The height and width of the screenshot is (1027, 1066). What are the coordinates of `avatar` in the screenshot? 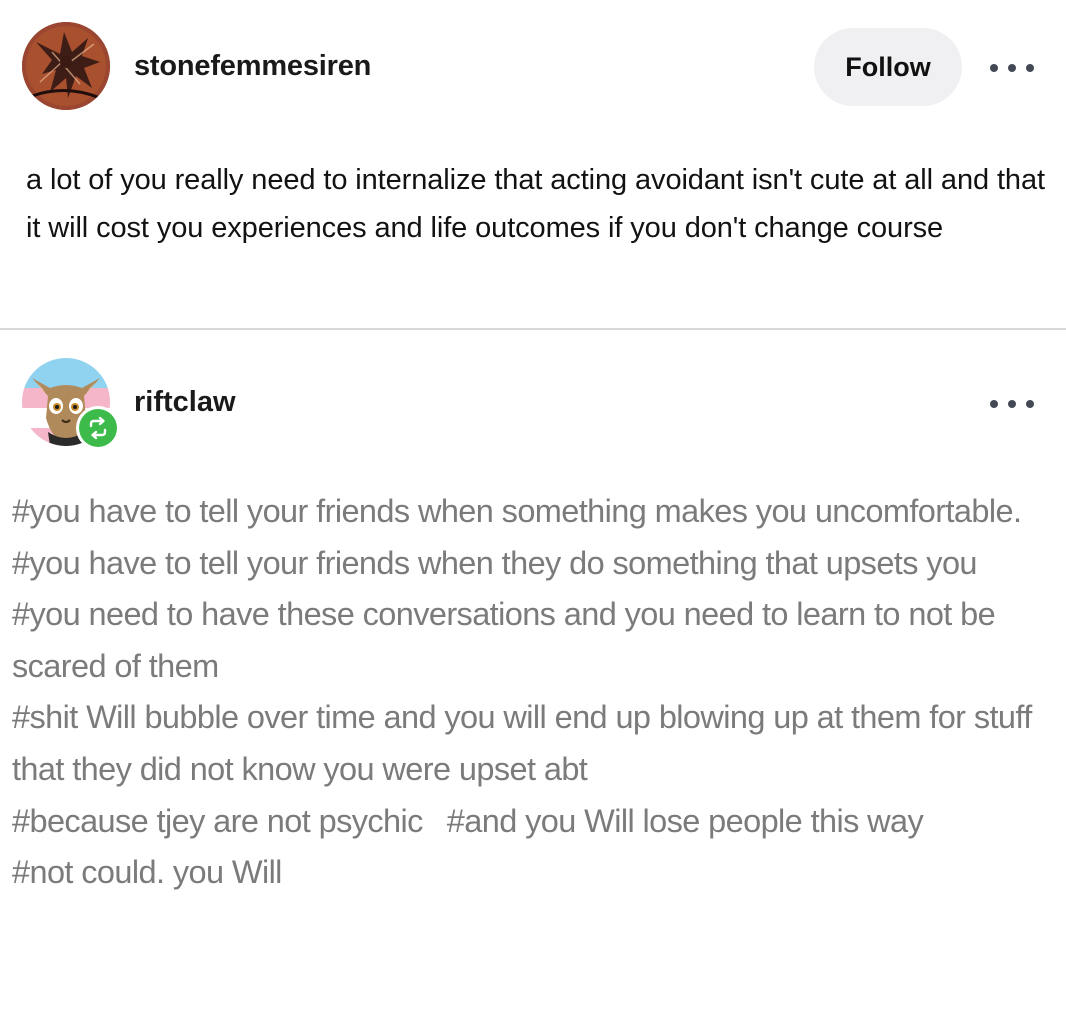 It's located at (66, 66).